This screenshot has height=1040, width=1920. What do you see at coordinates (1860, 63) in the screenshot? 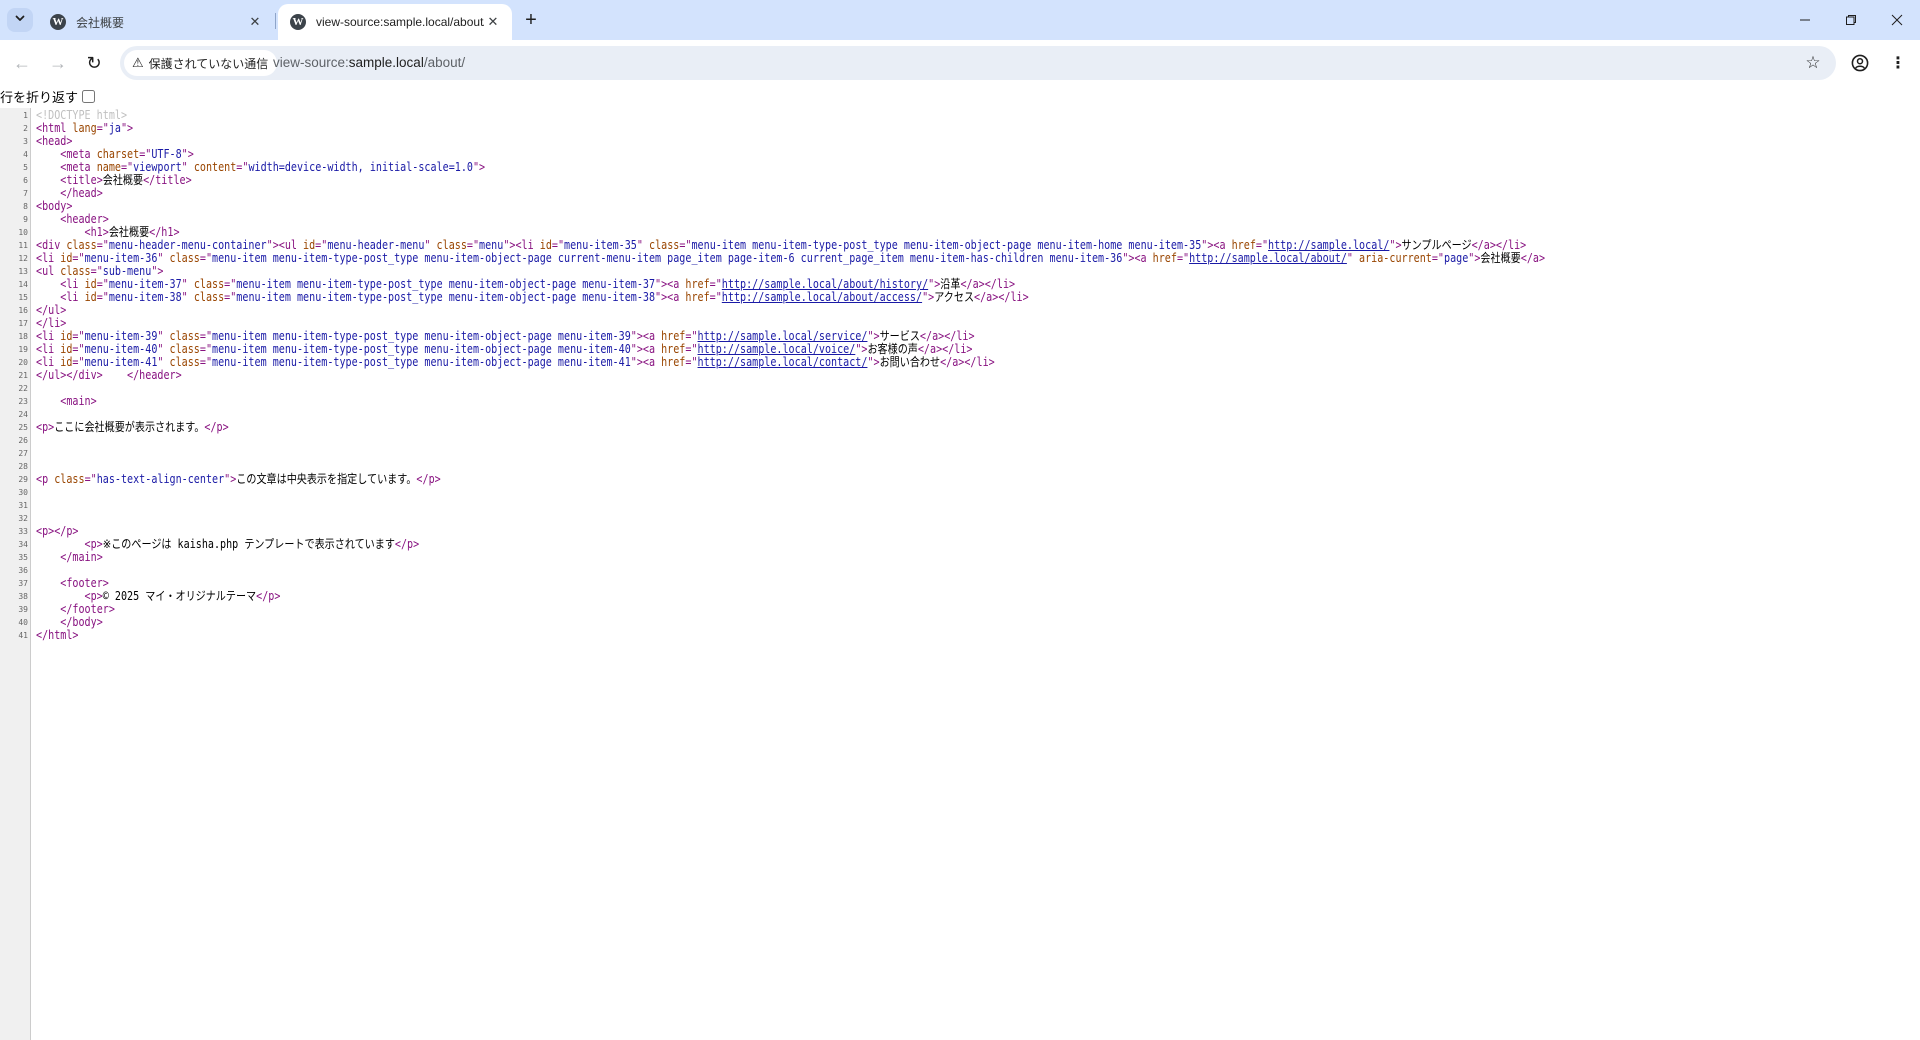
I see `profile-button` at bounding box center [1860, 63].